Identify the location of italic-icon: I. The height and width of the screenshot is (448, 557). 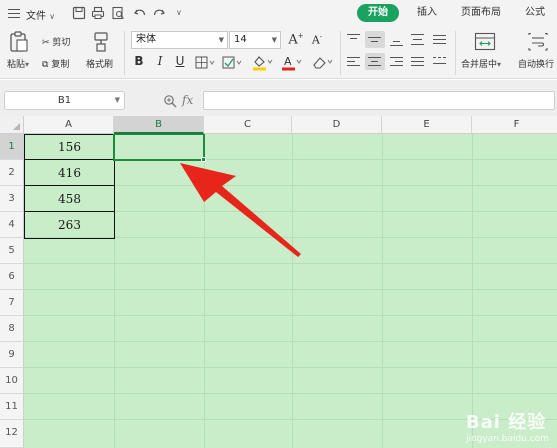
(160, 61).